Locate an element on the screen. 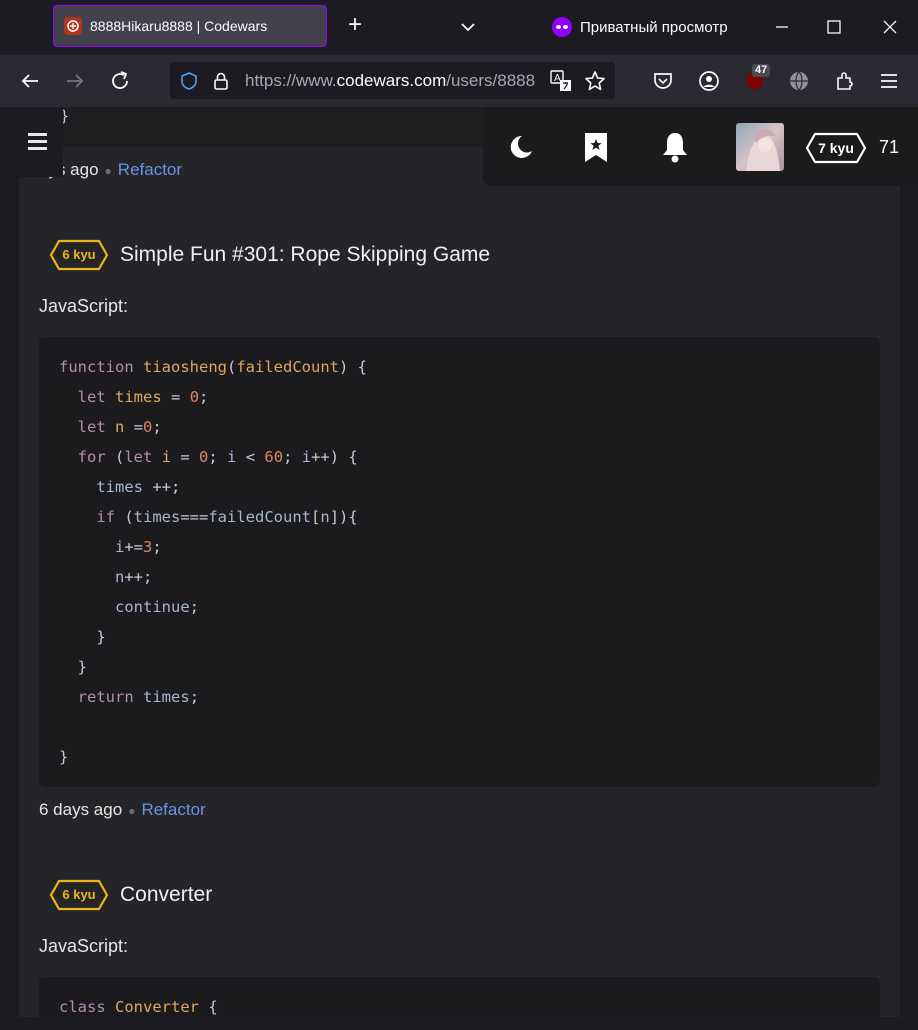 The width and height of the screenshot is (918, 1030). user-rank-label: 7 kyu is located at coordinates (836, 148).